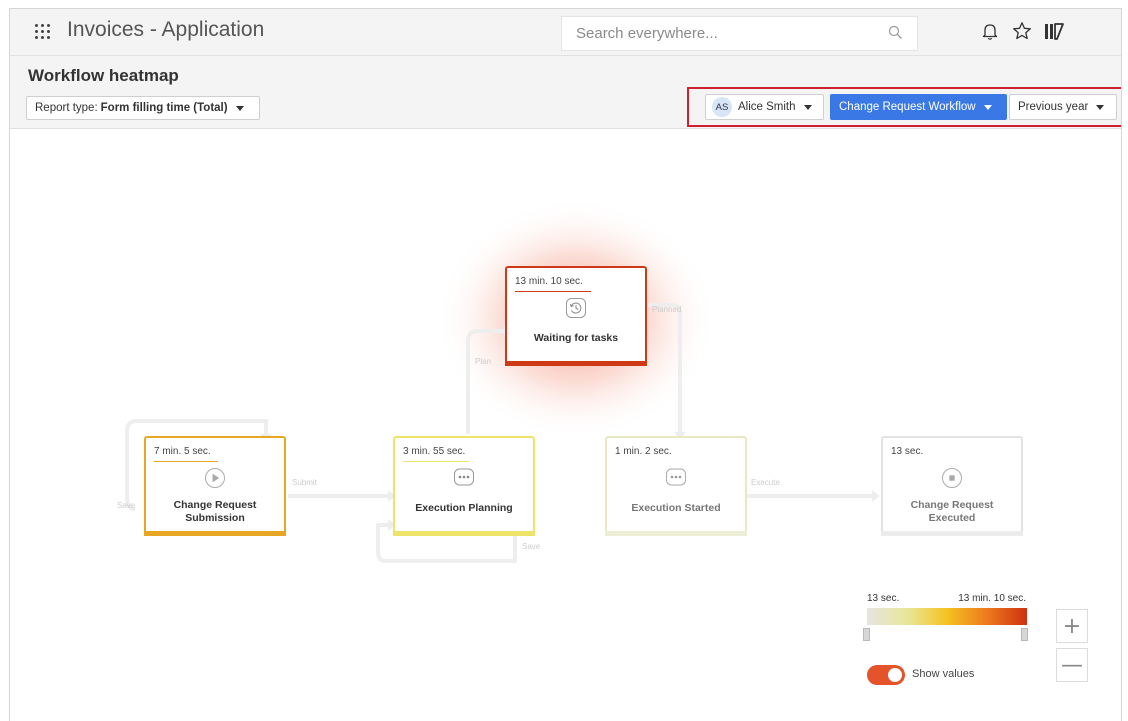  I want to click on node-time: 7 min. 5 sec., so click(182, 451).